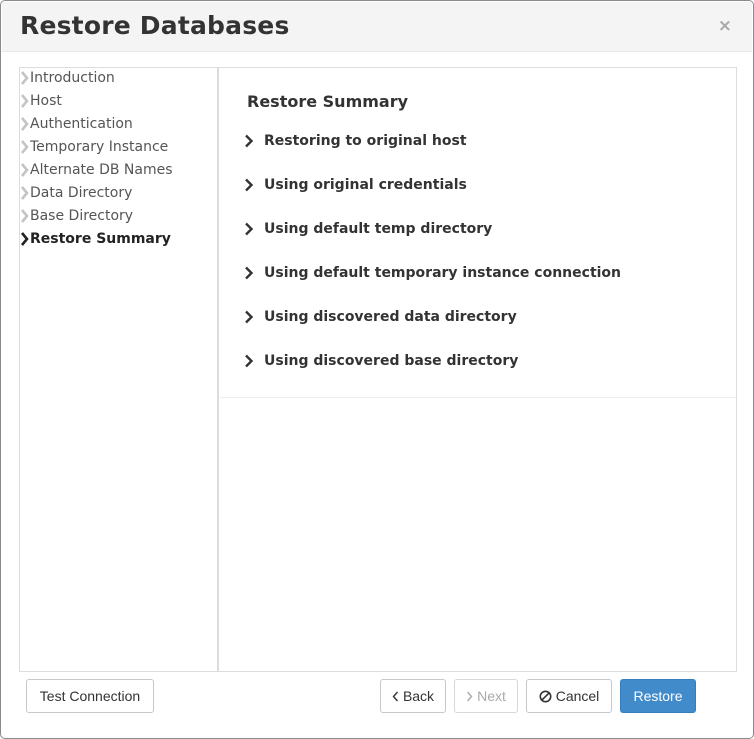 This screenshot has height=739, width=754. I want to click on dialog-title: Restore Databases, so click(155, 25).